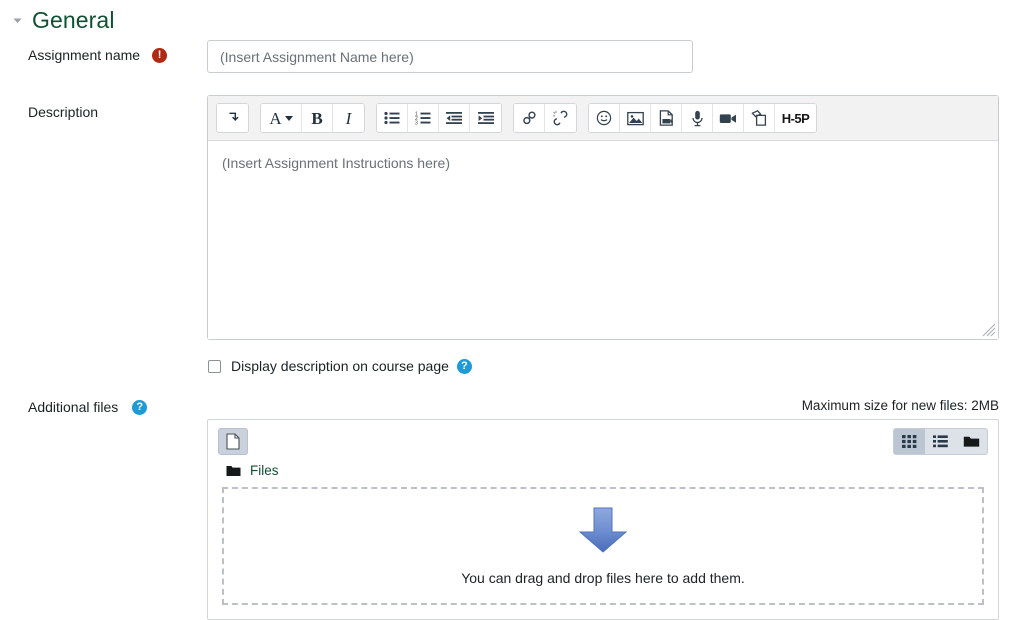 The image size is (1025, 620). Describe the element at coordinates (697, 118) in the screenshot. I see `microphone-icon` at that location.